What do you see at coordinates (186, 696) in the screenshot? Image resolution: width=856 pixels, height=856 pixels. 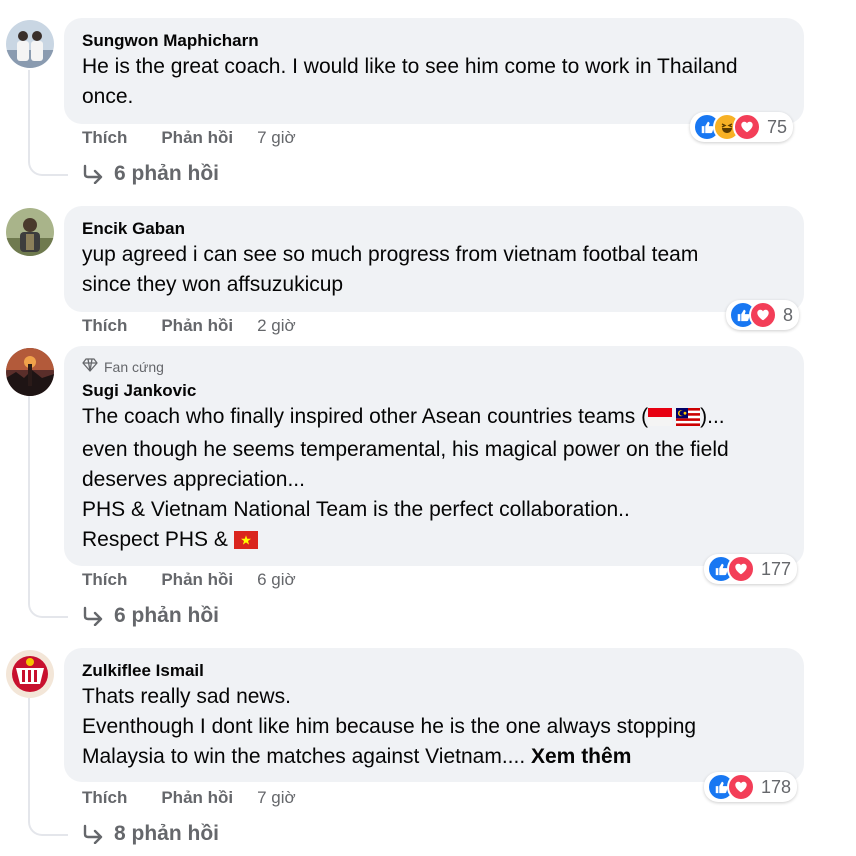 I see `comment-text-line: Thats really sad news.` at bounding box center [186, 696].